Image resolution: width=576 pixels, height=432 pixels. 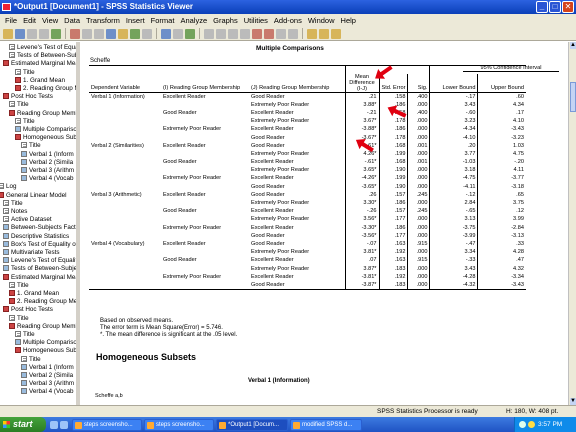 What do you see at coordinates (257, 33) in the screenshot?
I see `expand-icon` at bounding box center [257, 33].